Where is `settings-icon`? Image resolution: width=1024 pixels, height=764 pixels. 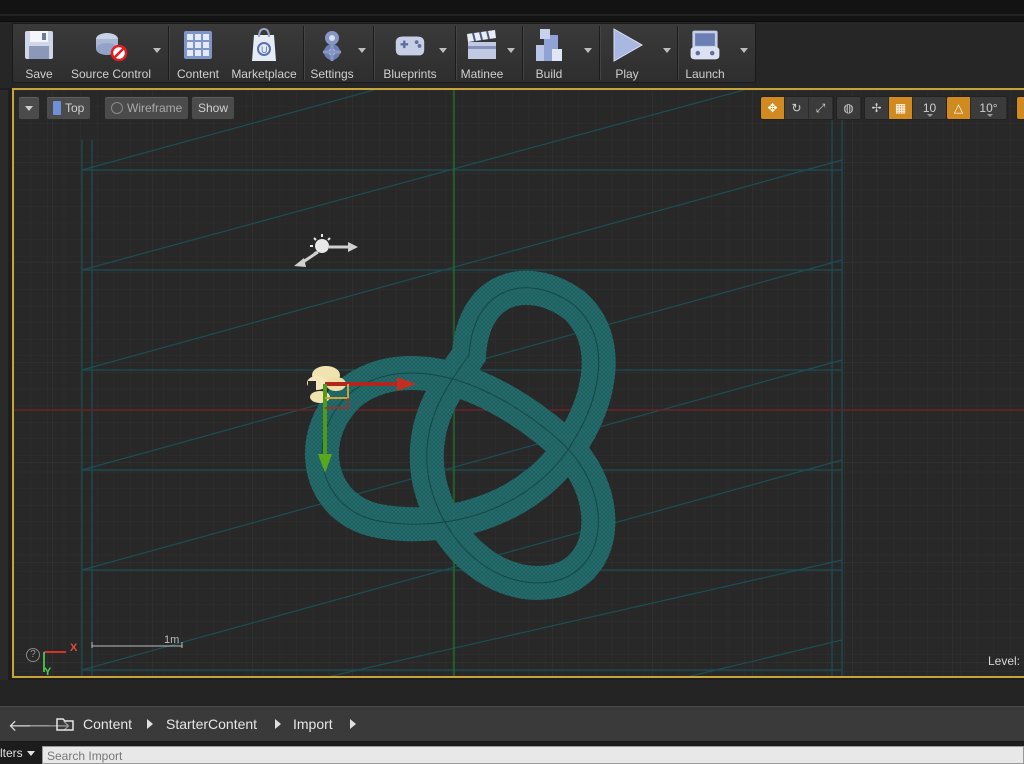
settings-icon is located at coordinates (332, 45).